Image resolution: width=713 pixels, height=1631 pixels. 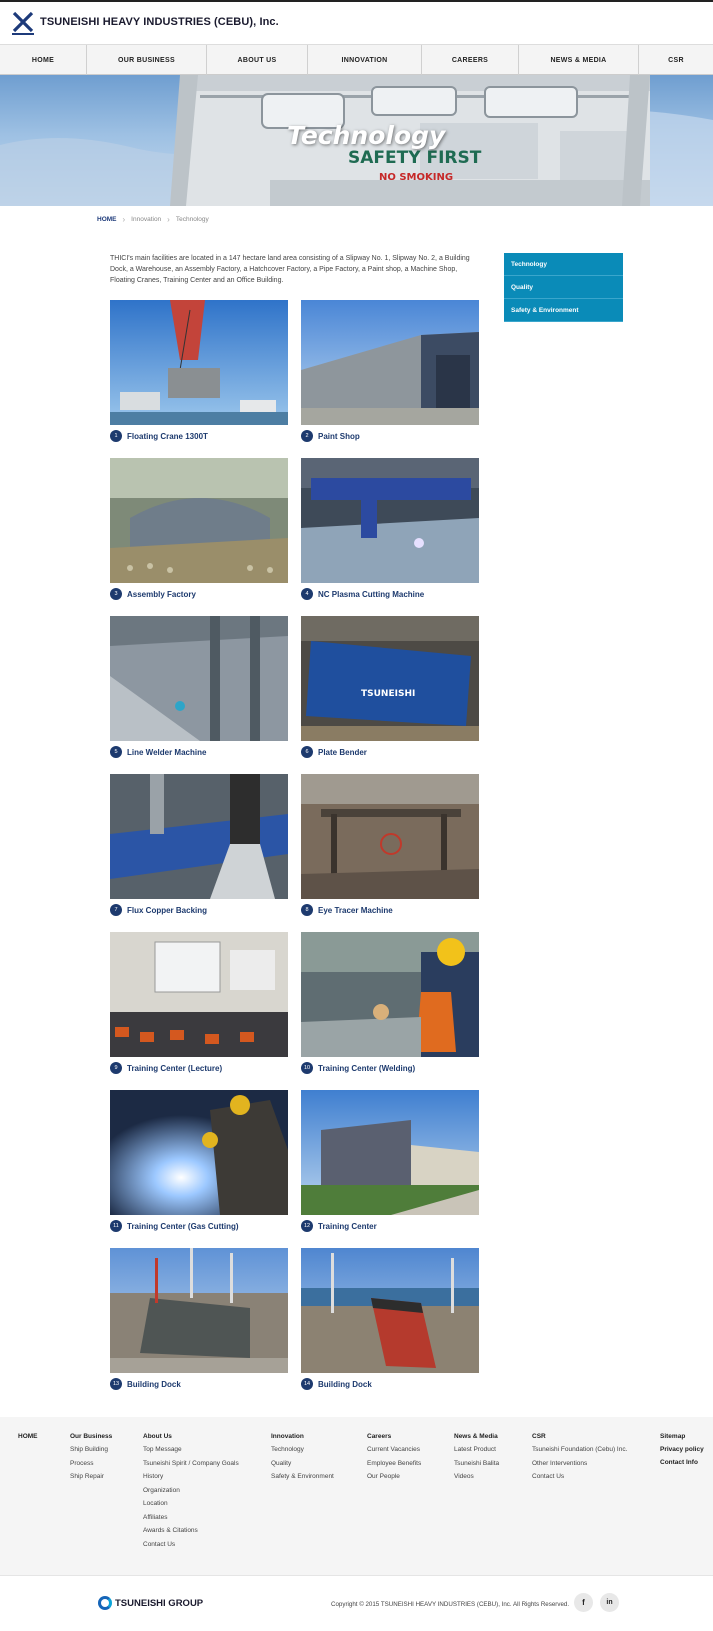 What do you see at coordinates (476, 1449) in the screenshot?
I see `footer-link: Latest Product` at bounding box center [476, 1449].